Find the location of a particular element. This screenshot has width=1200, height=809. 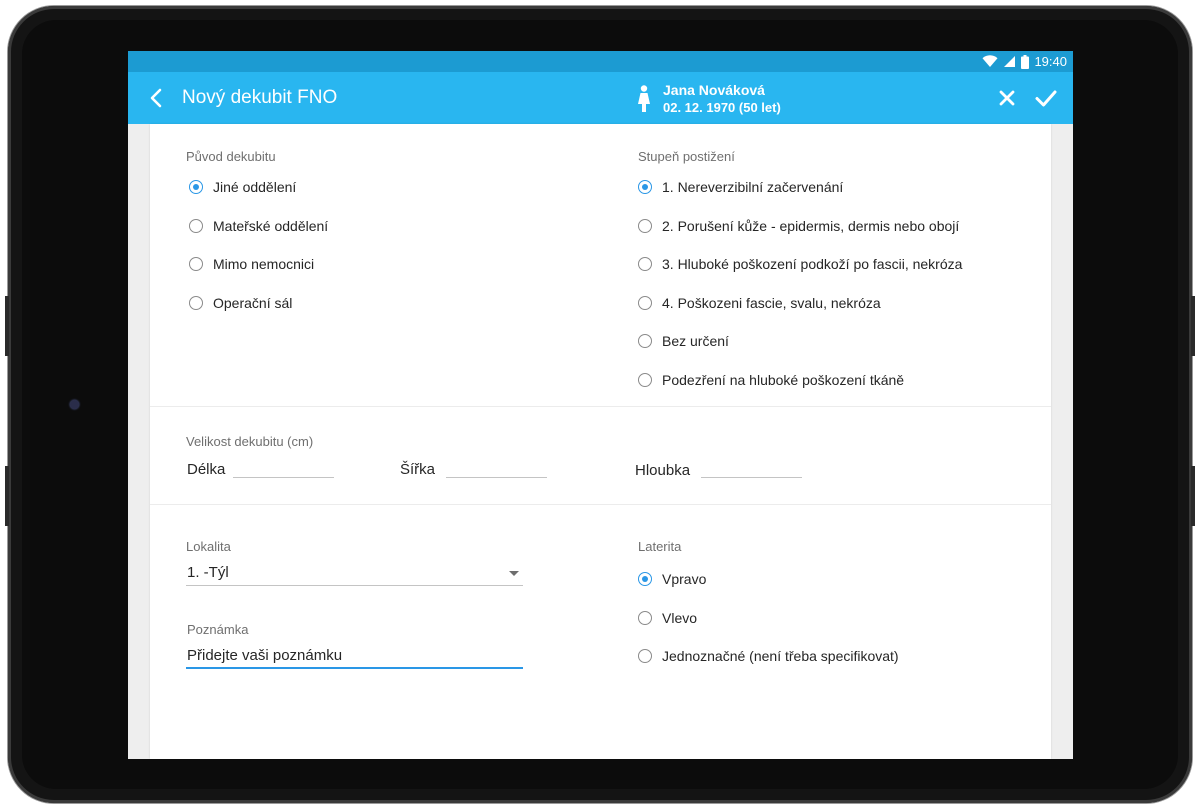

degree-option: Bez určení is located at coordinates (683, 341).